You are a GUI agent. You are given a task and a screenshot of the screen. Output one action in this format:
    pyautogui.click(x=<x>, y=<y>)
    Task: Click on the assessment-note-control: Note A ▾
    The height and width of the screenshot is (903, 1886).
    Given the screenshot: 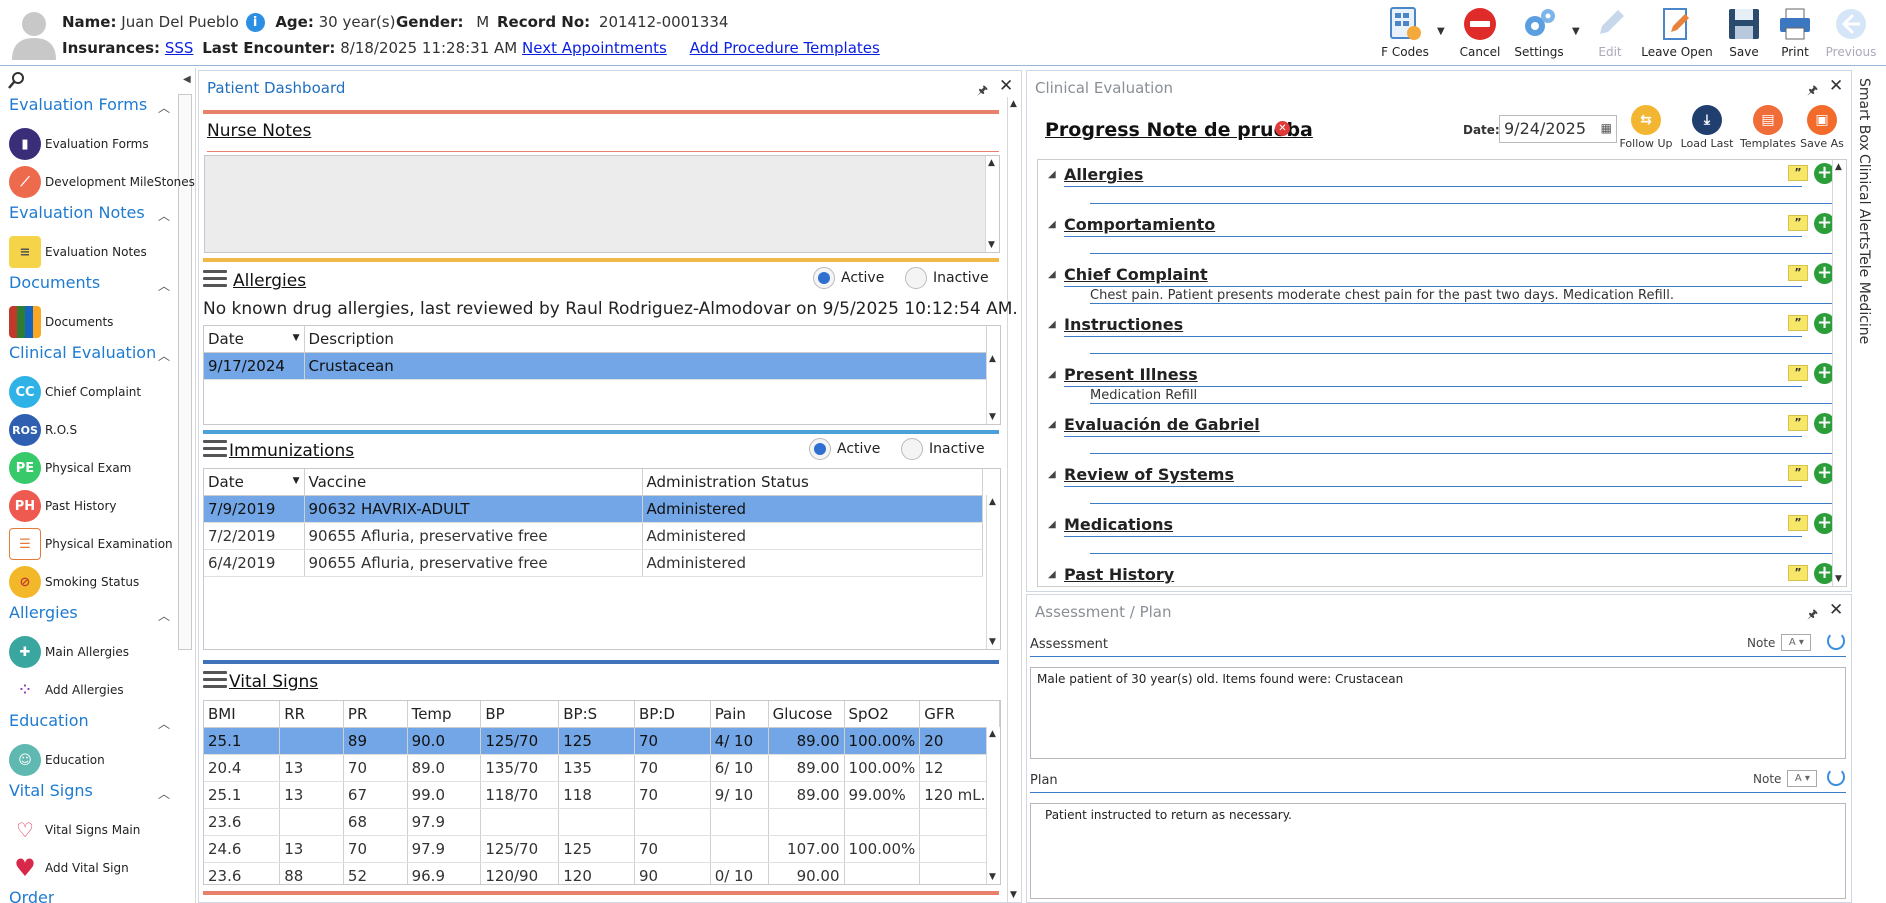 What is the action you would take?
    pyautogui.click(x=1779, y=642)
    